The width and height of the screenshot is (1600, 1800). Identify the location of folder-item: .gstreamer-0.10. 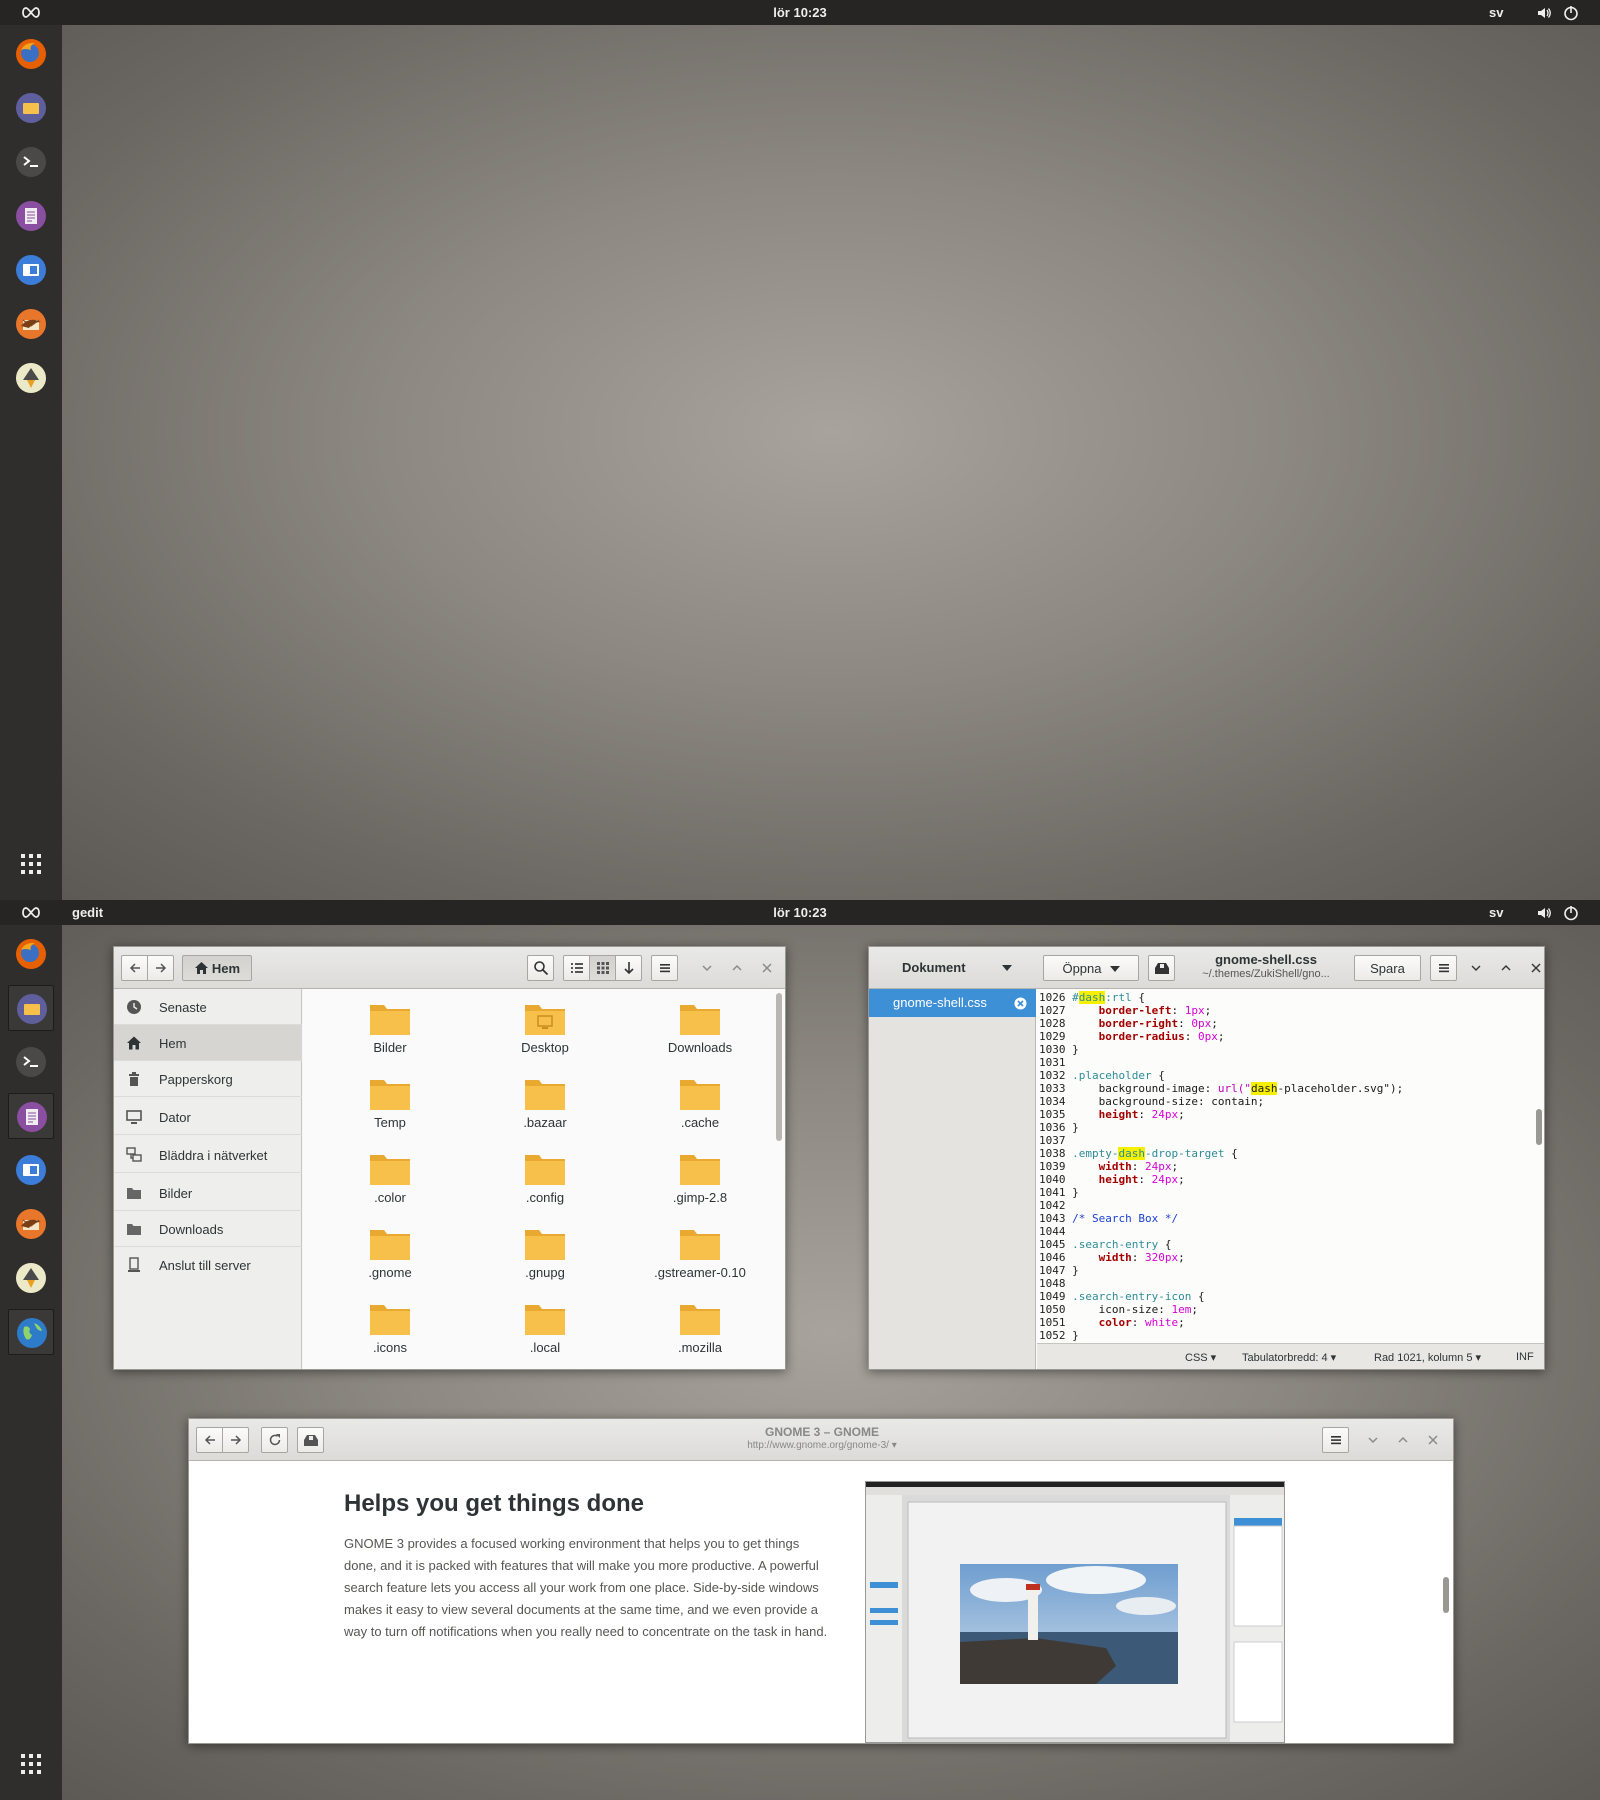
(700, 1253).